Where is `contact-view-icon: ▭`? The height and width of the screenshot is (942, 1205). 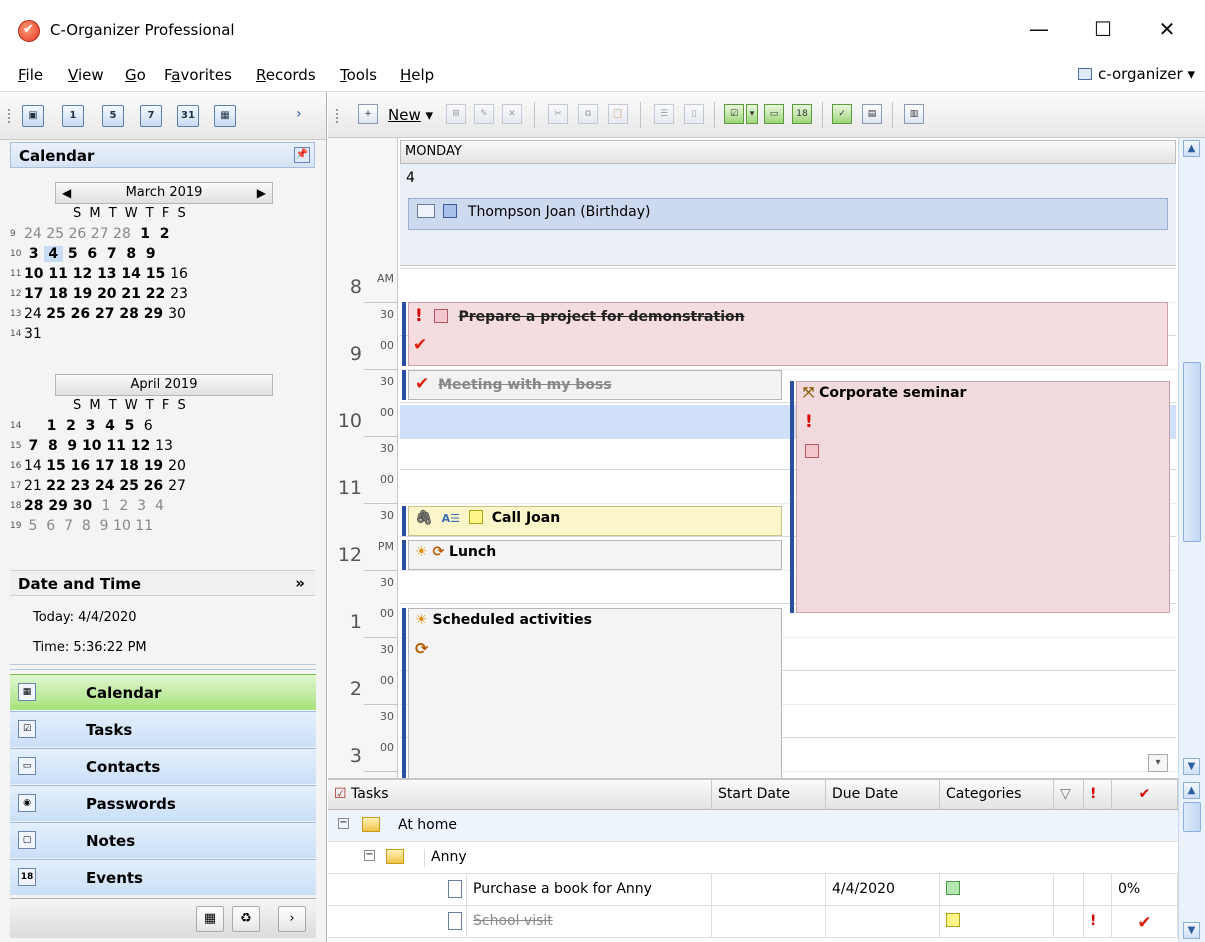 contact-view-icon: ▭ is located at coordinates (774, 114).